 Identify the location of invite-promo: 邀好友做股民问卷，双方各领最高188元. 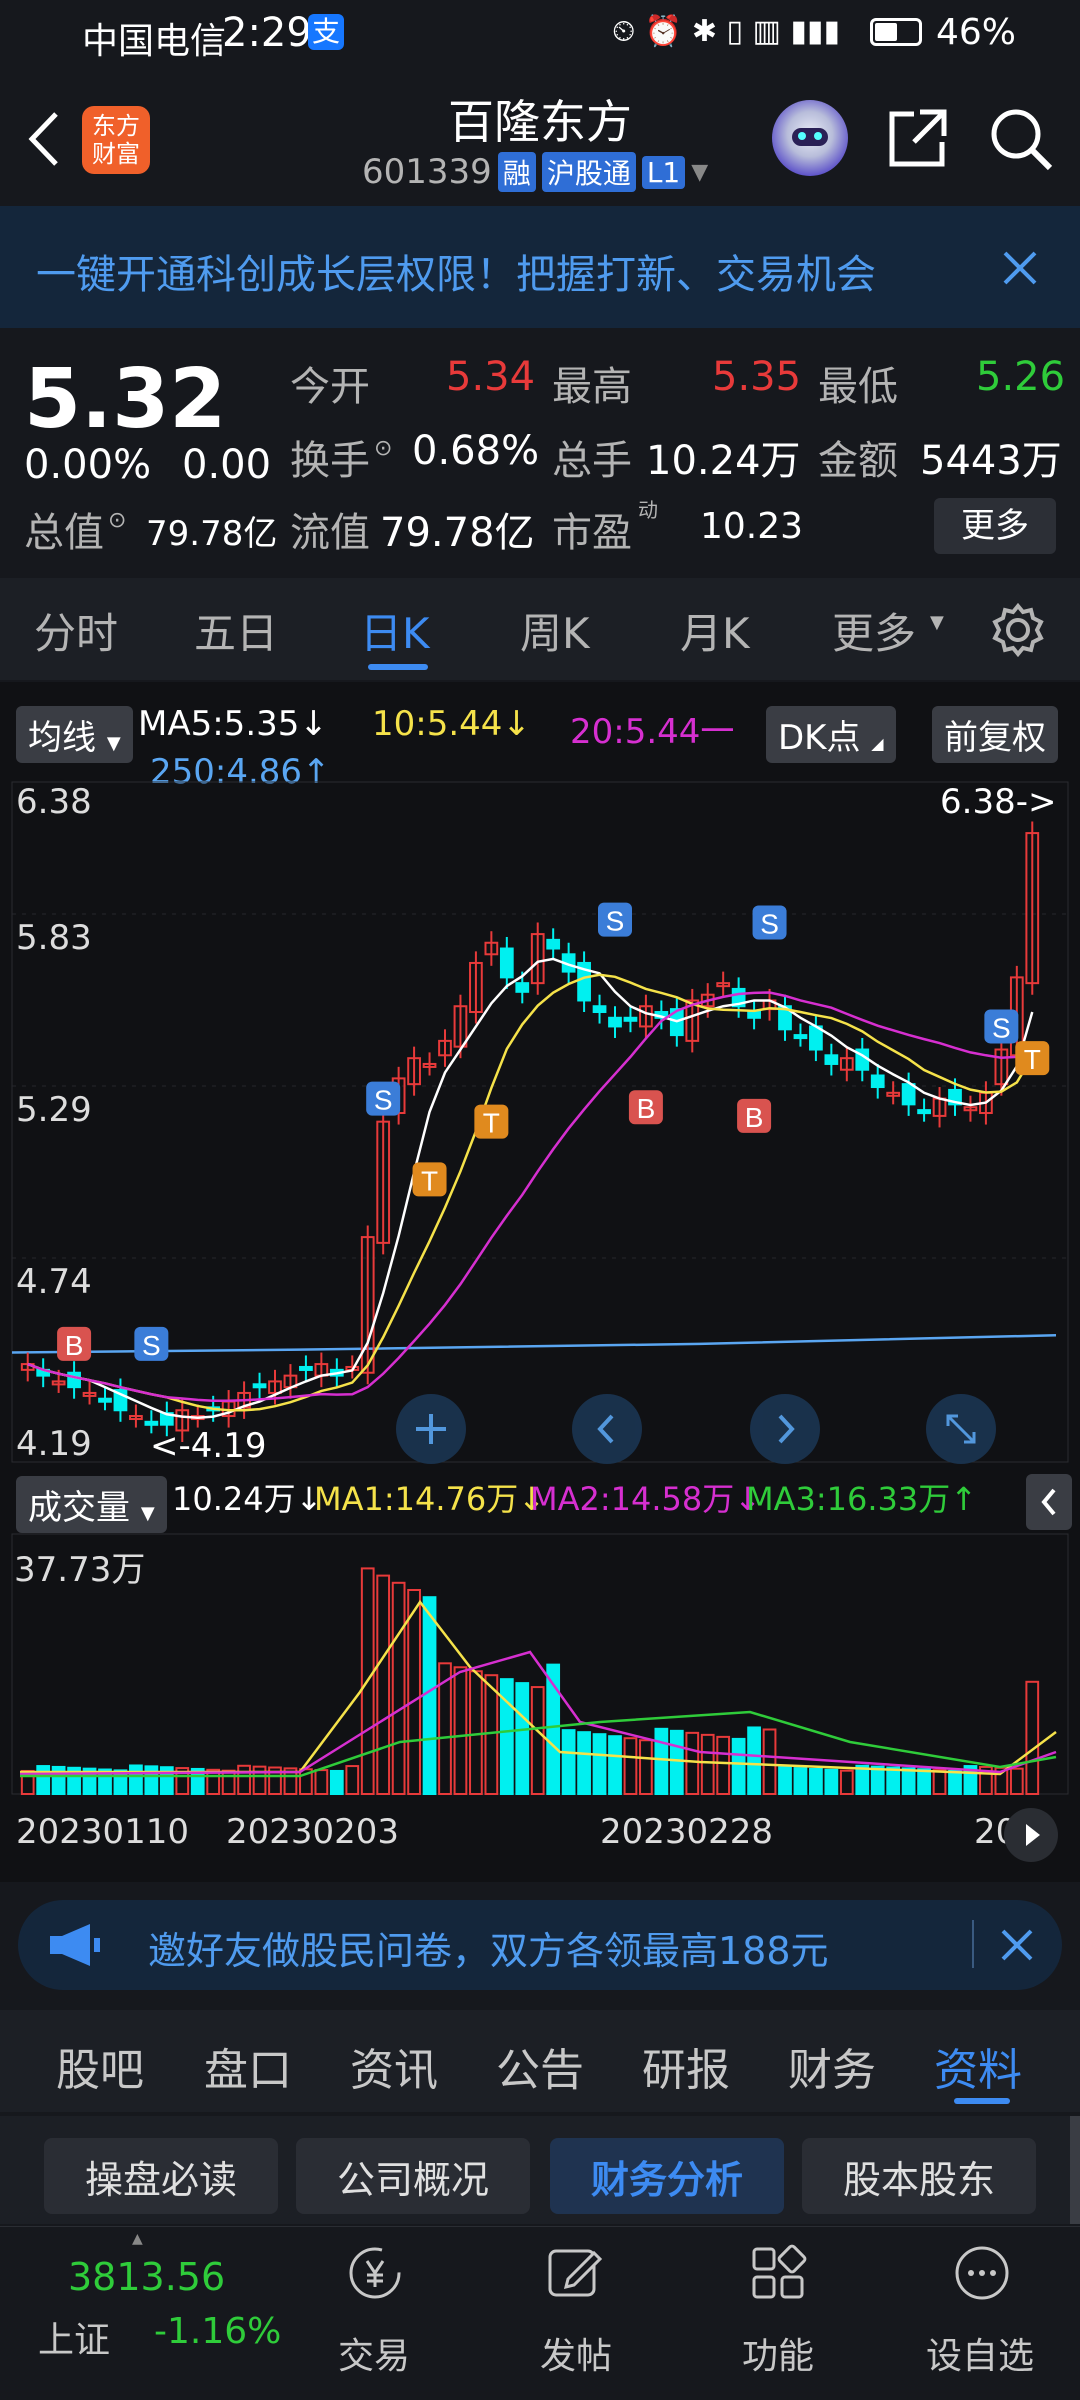
(540, 1945).